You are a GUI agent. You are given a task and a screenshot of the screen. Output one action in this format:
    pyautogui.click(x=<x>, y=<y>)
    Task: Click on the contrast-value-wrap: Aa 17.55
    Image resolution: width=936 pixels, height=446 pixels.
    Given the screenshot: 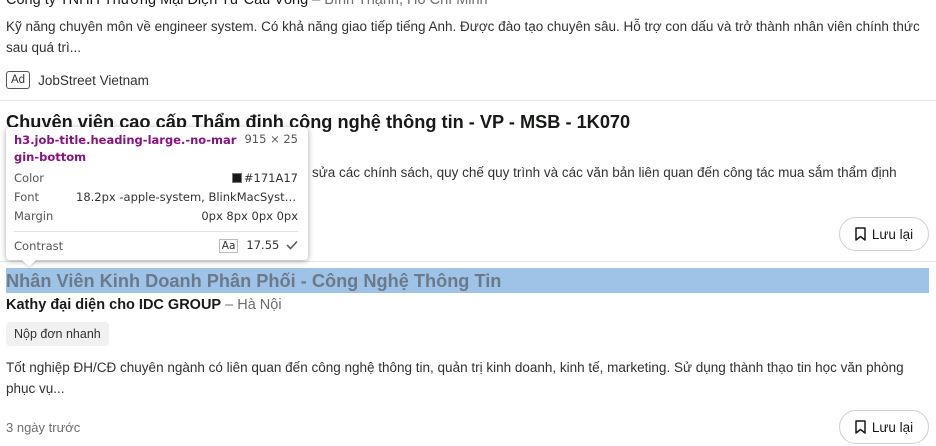 What is the action you would take?
    pyautogui.click(x=258, y=245)
    